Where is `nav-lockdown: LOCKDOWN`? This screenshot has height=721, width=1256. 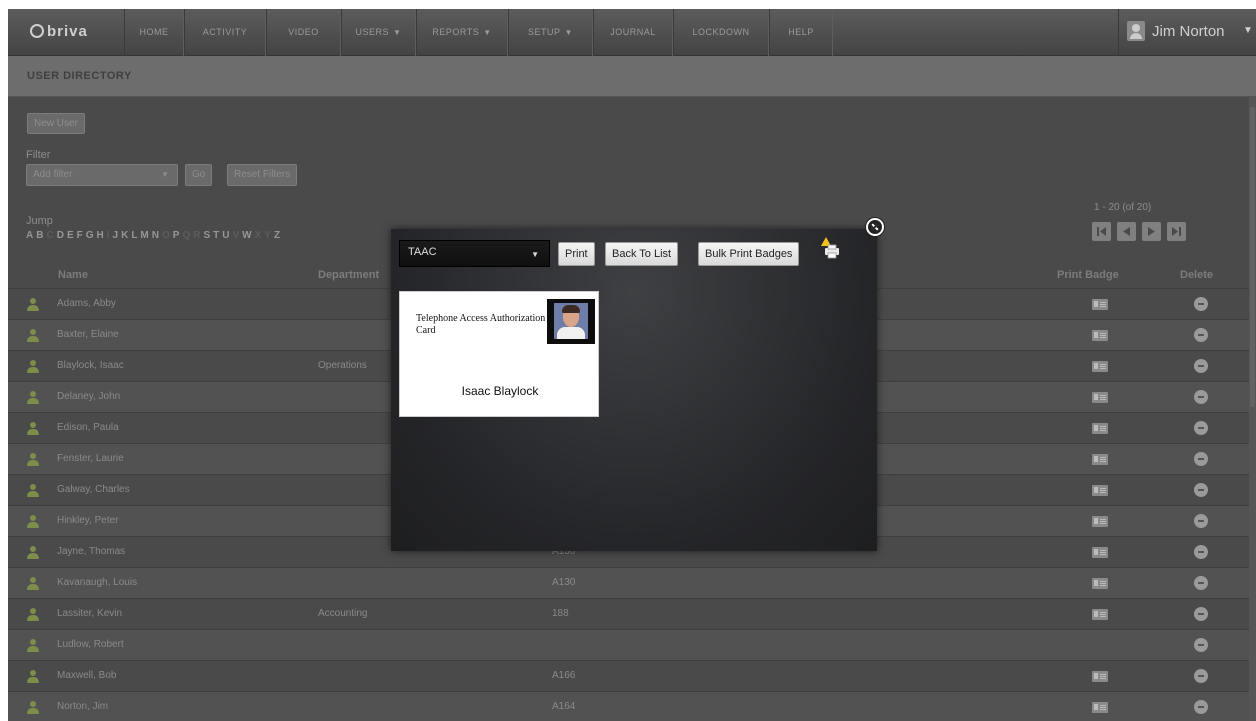
nav-lockdown: LOCKDOWN is located at coordinates (721, 32).